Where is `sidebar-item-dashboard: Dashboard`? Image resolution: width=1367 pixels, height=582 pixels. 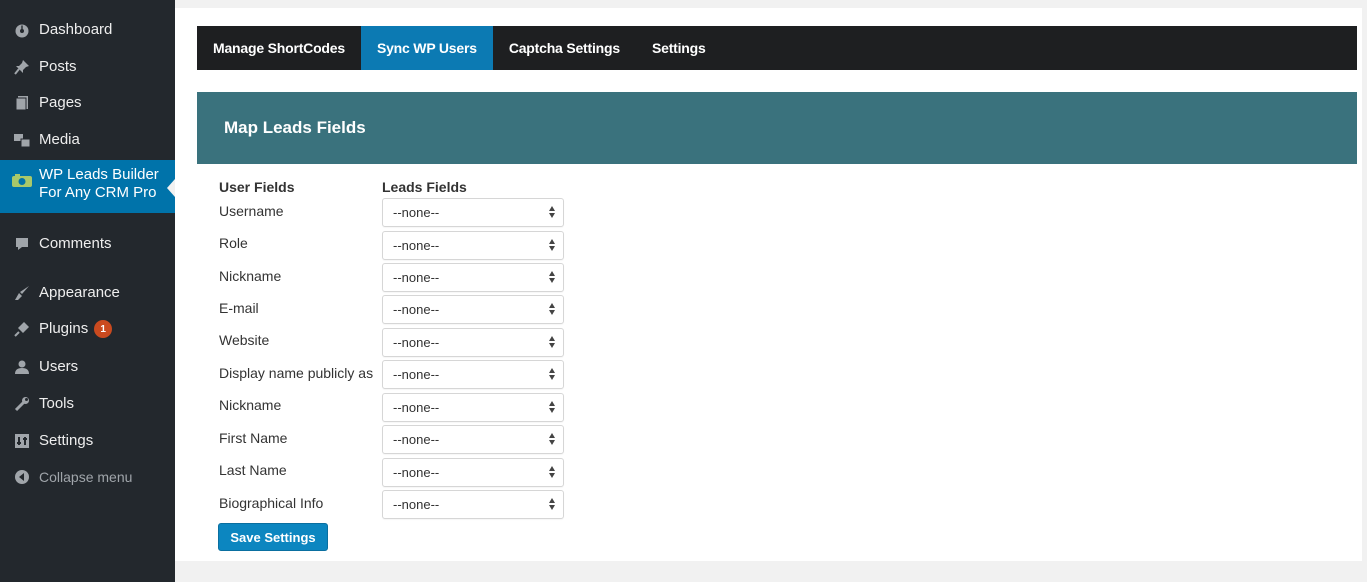
sidebar-item-dashboard: Dashboard is located at coordinates (87, 30).